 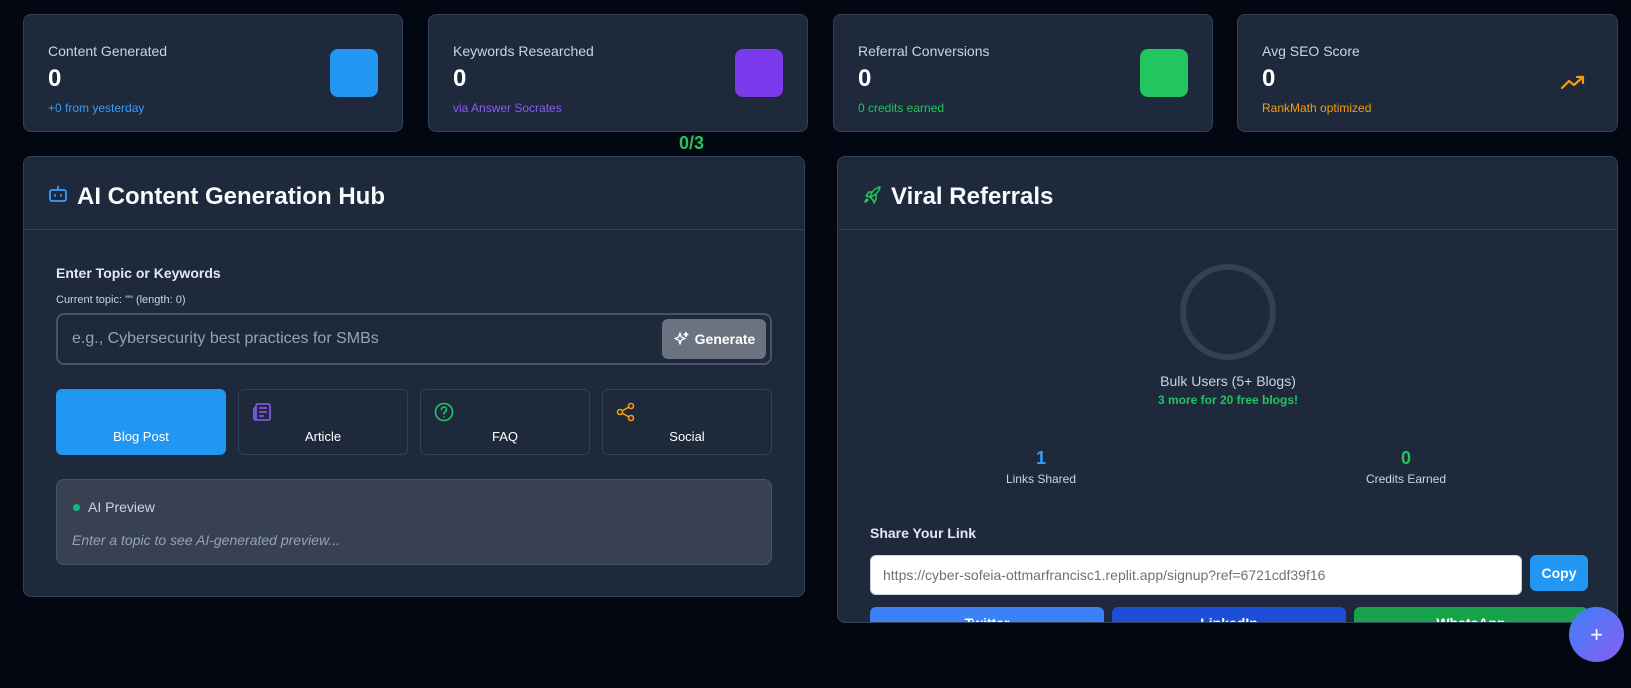 I want to click on type-article: Article, so click(x=323, y=422).